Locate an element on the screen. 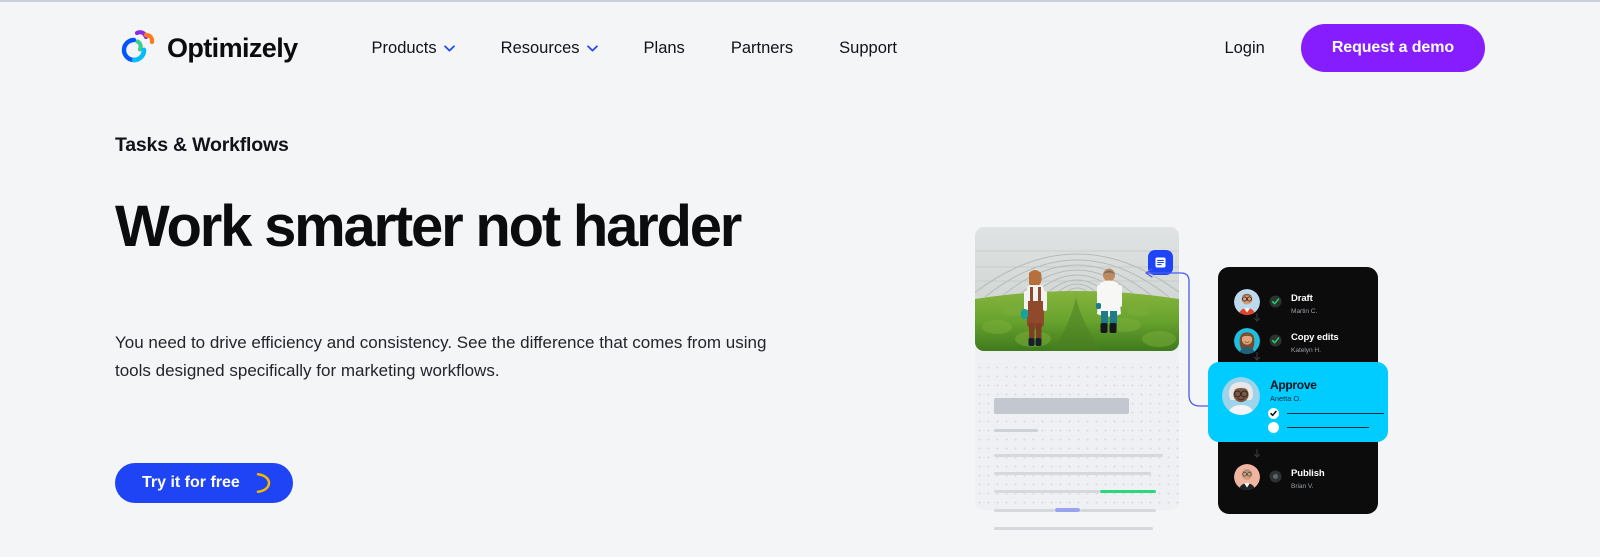 This screenshot has height=557, width=1600. workflow-step-assignee: Martin C. is located at coordinates (1304, 311).